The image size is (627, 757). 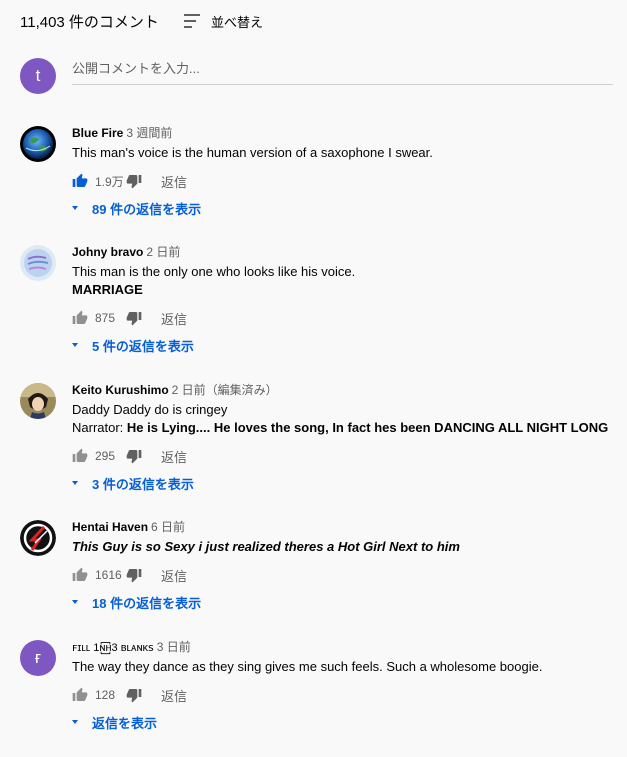 I want to click on avatar: ғ, so click(x=38, y=658).